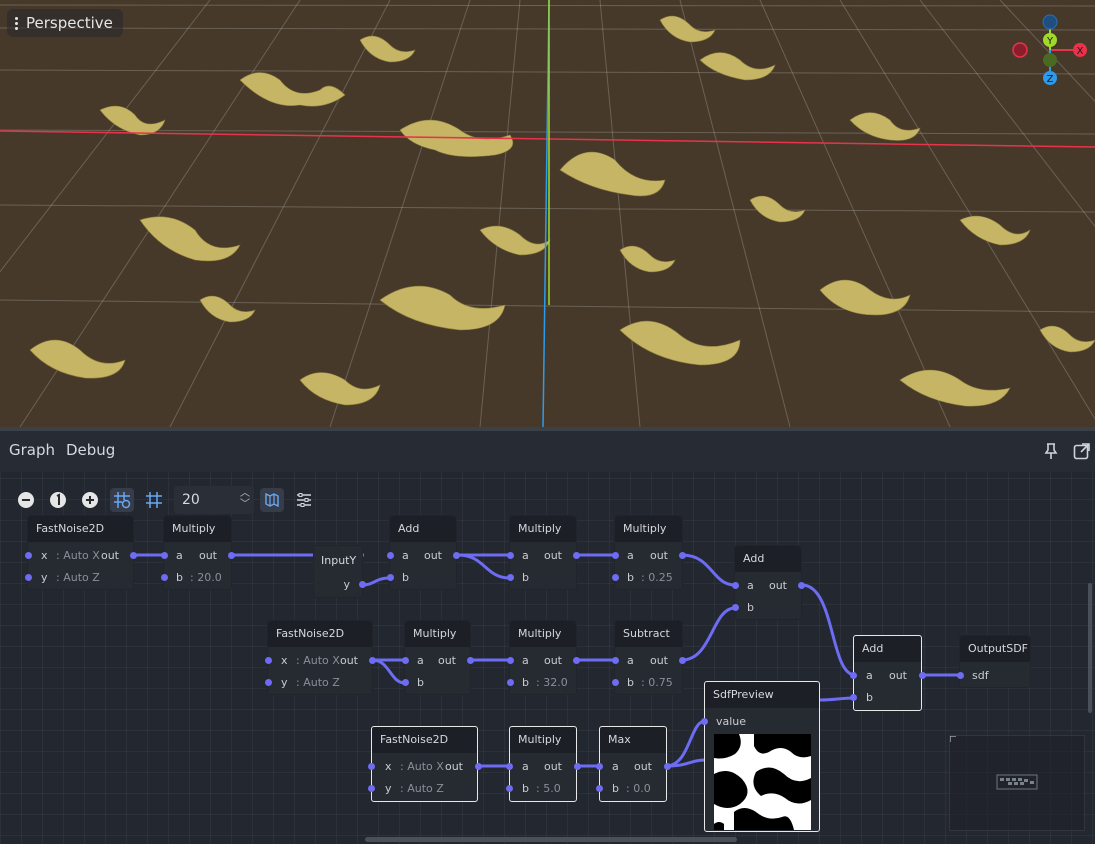  I want to click on pin-icon, so click(1051, 451).